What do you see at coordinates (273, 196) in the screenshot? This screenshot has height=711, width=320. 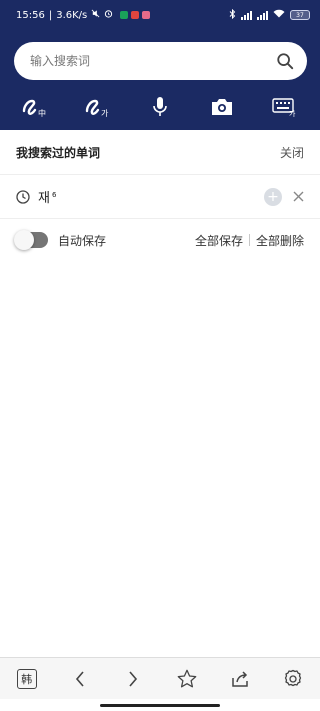 I see `add-to-wordbook-icon: +` at bounding box center [273, 196].